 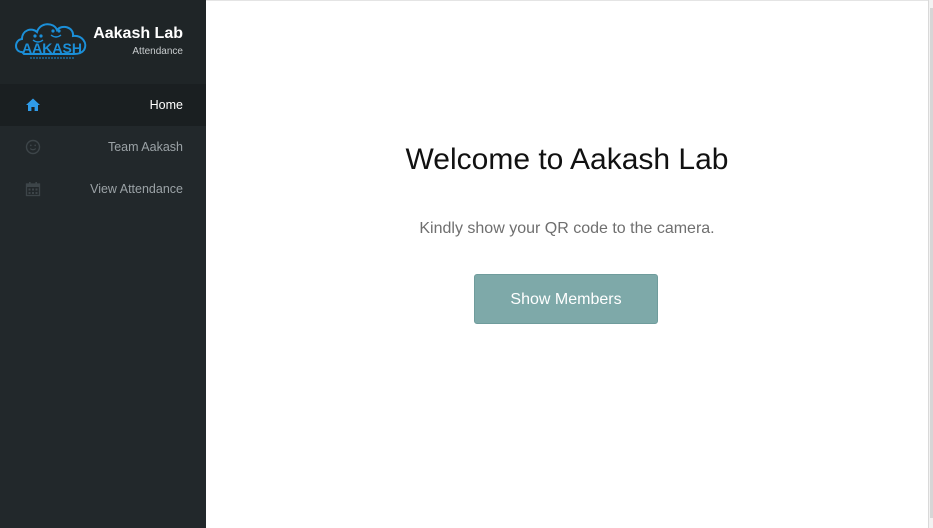 I want to click on show-members-button: Show Members, so click(x=566, y=299).